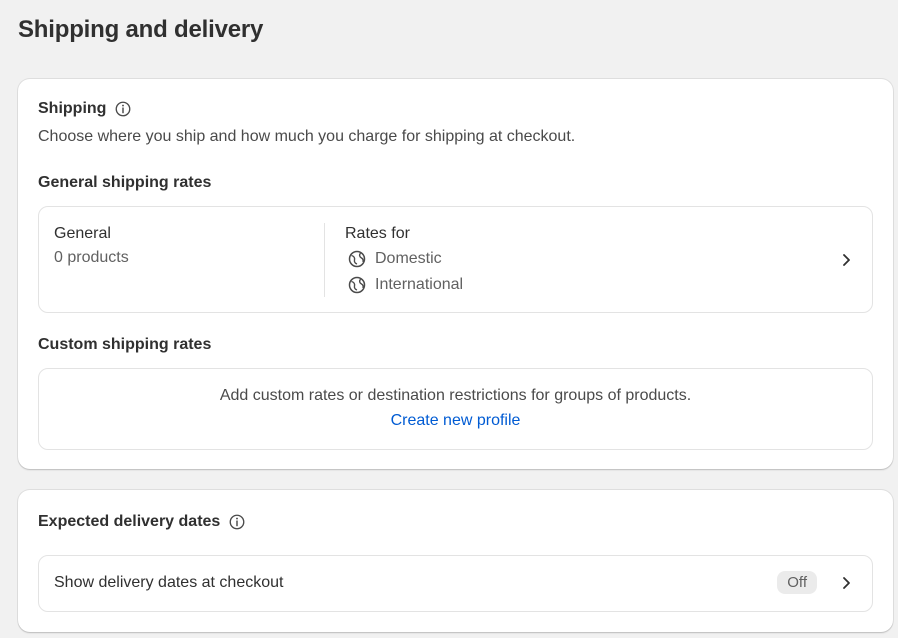 This screenshot has height=638, width=898. Describe the element at coordinates (455, 421) in the screenshot. I see `create-new-profile-link: Create new profile` at that location.